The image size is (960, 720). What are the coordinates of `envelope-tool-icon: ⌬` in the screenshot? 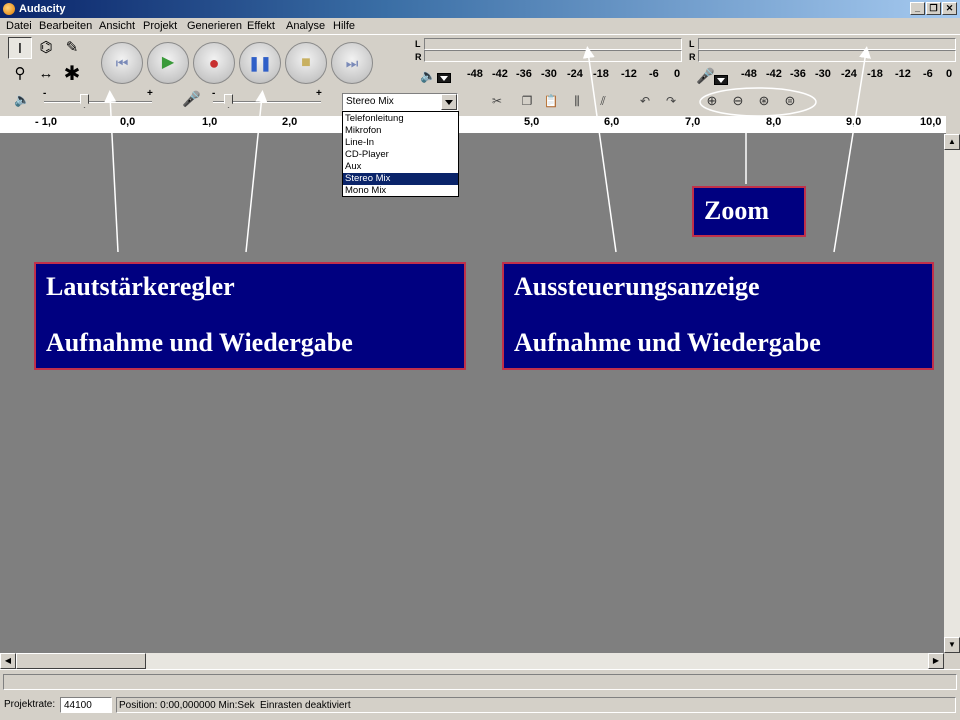 It's located at (46, 48).